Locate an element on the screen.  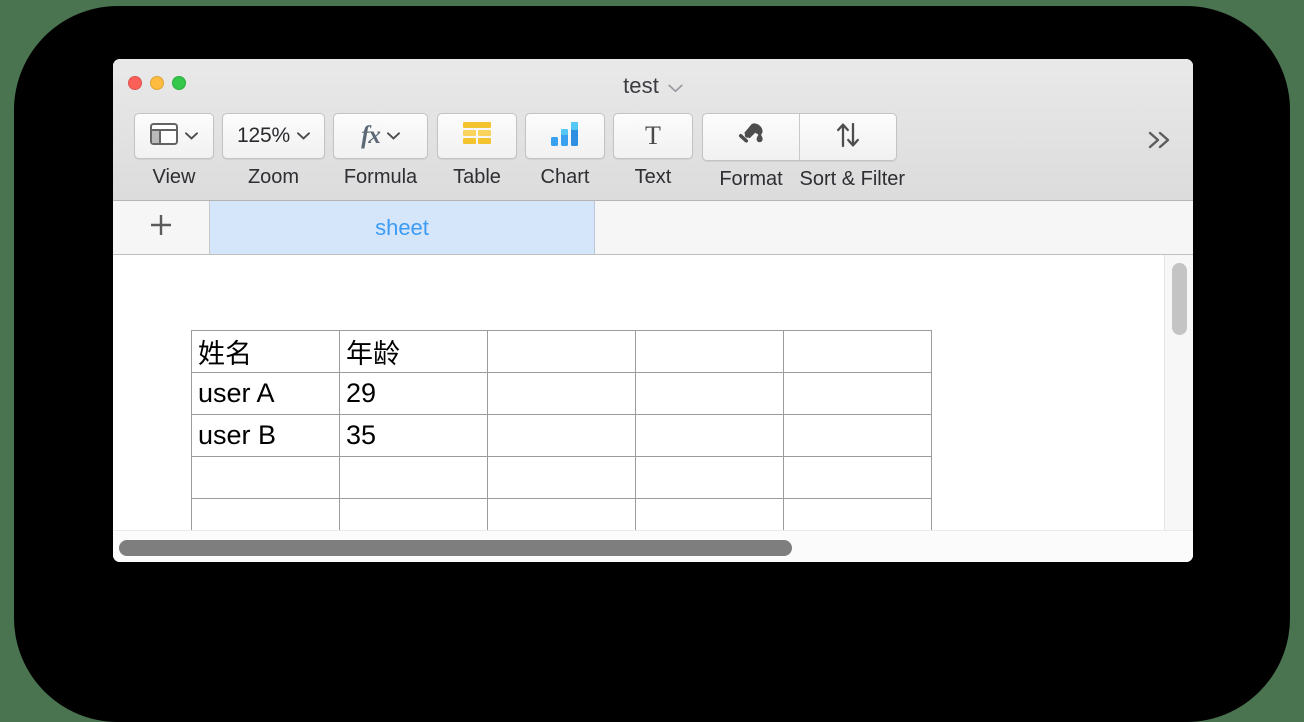
cell-e4 is located at coordinates (857, 477).